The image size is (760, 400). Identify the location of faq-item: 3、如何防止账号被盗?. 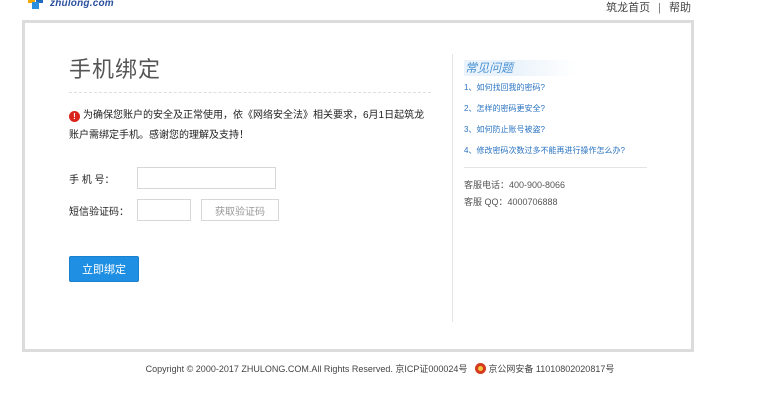
(559, 130).